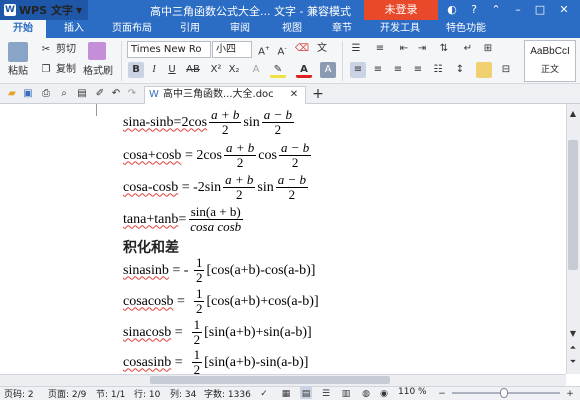 The width and height of the screenshot is (580, 400). Describe the element at coordinates (496, 10) in the screenshot. I see `collapse-icon: ⌃` at that location.